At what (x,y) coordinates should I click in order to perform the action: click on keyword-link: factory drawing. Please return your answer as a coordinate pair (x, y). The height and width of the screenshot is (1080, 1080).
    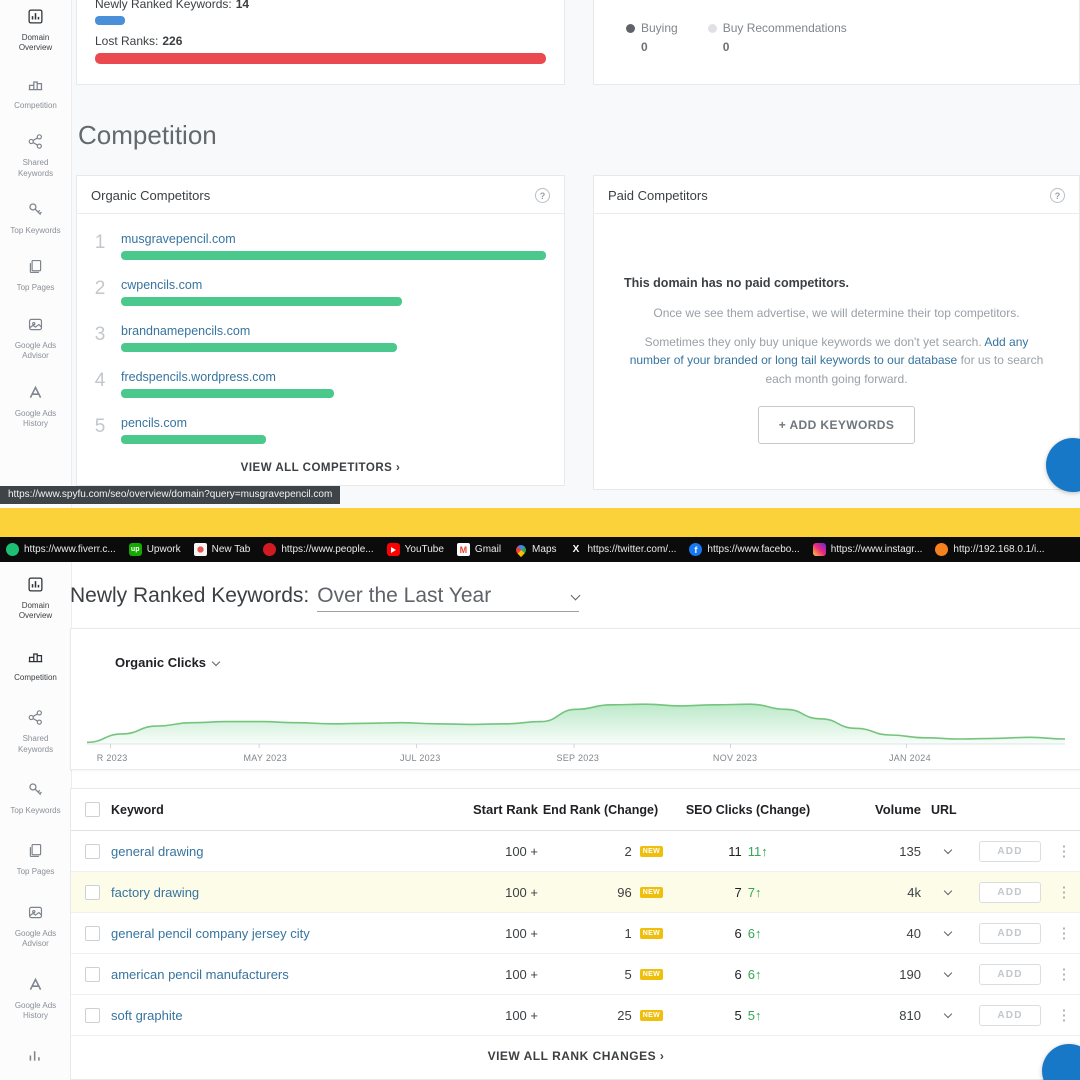
    Looking at the image, I should click on (261, 892).